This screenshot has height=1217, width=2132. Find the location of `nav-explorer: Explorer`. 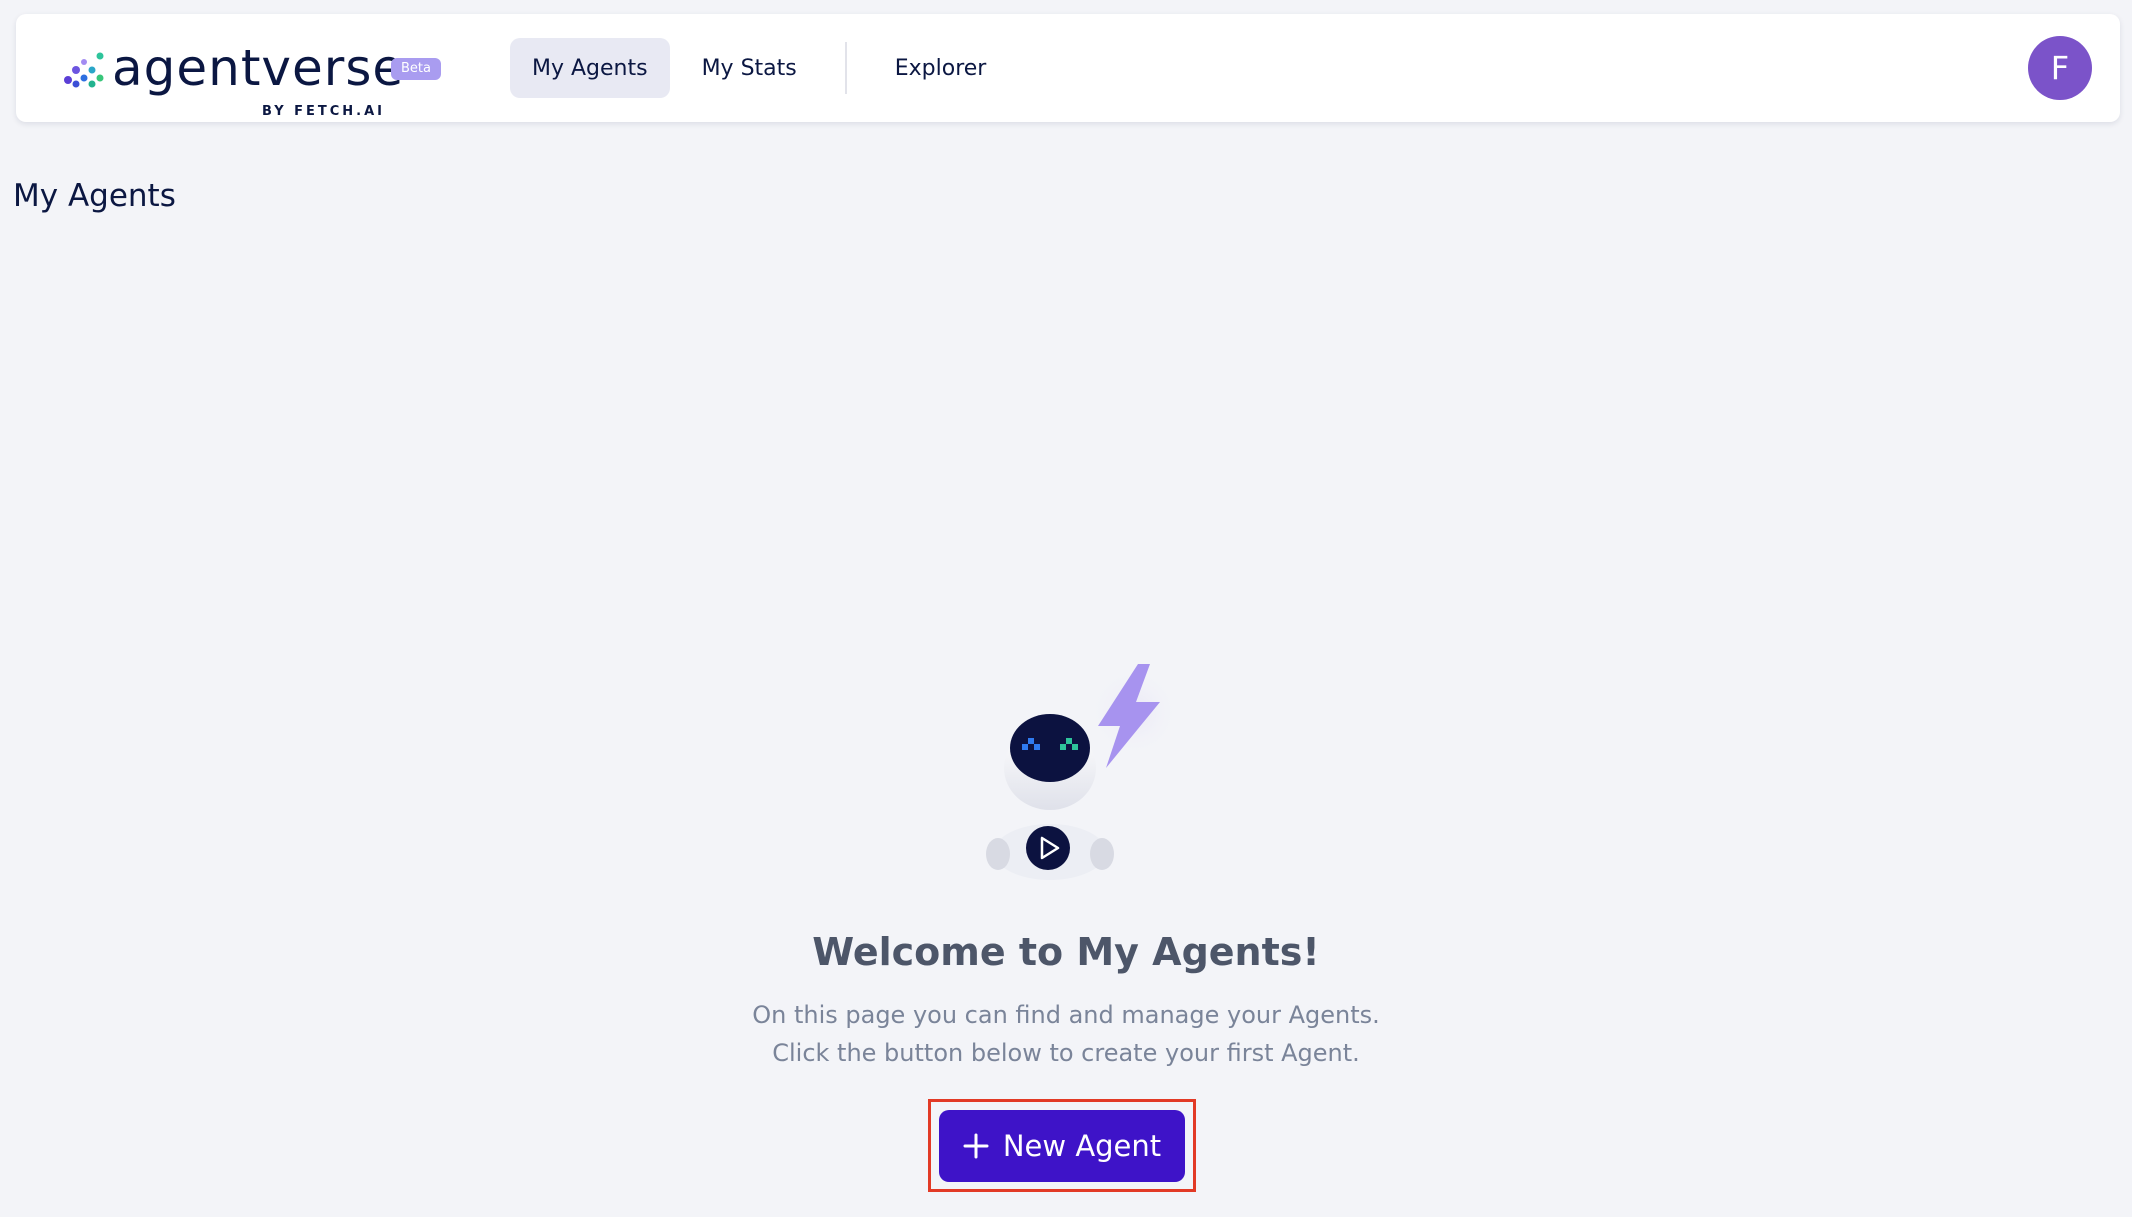

nav-explorer: Explorer is located at coordinates (941, 68).